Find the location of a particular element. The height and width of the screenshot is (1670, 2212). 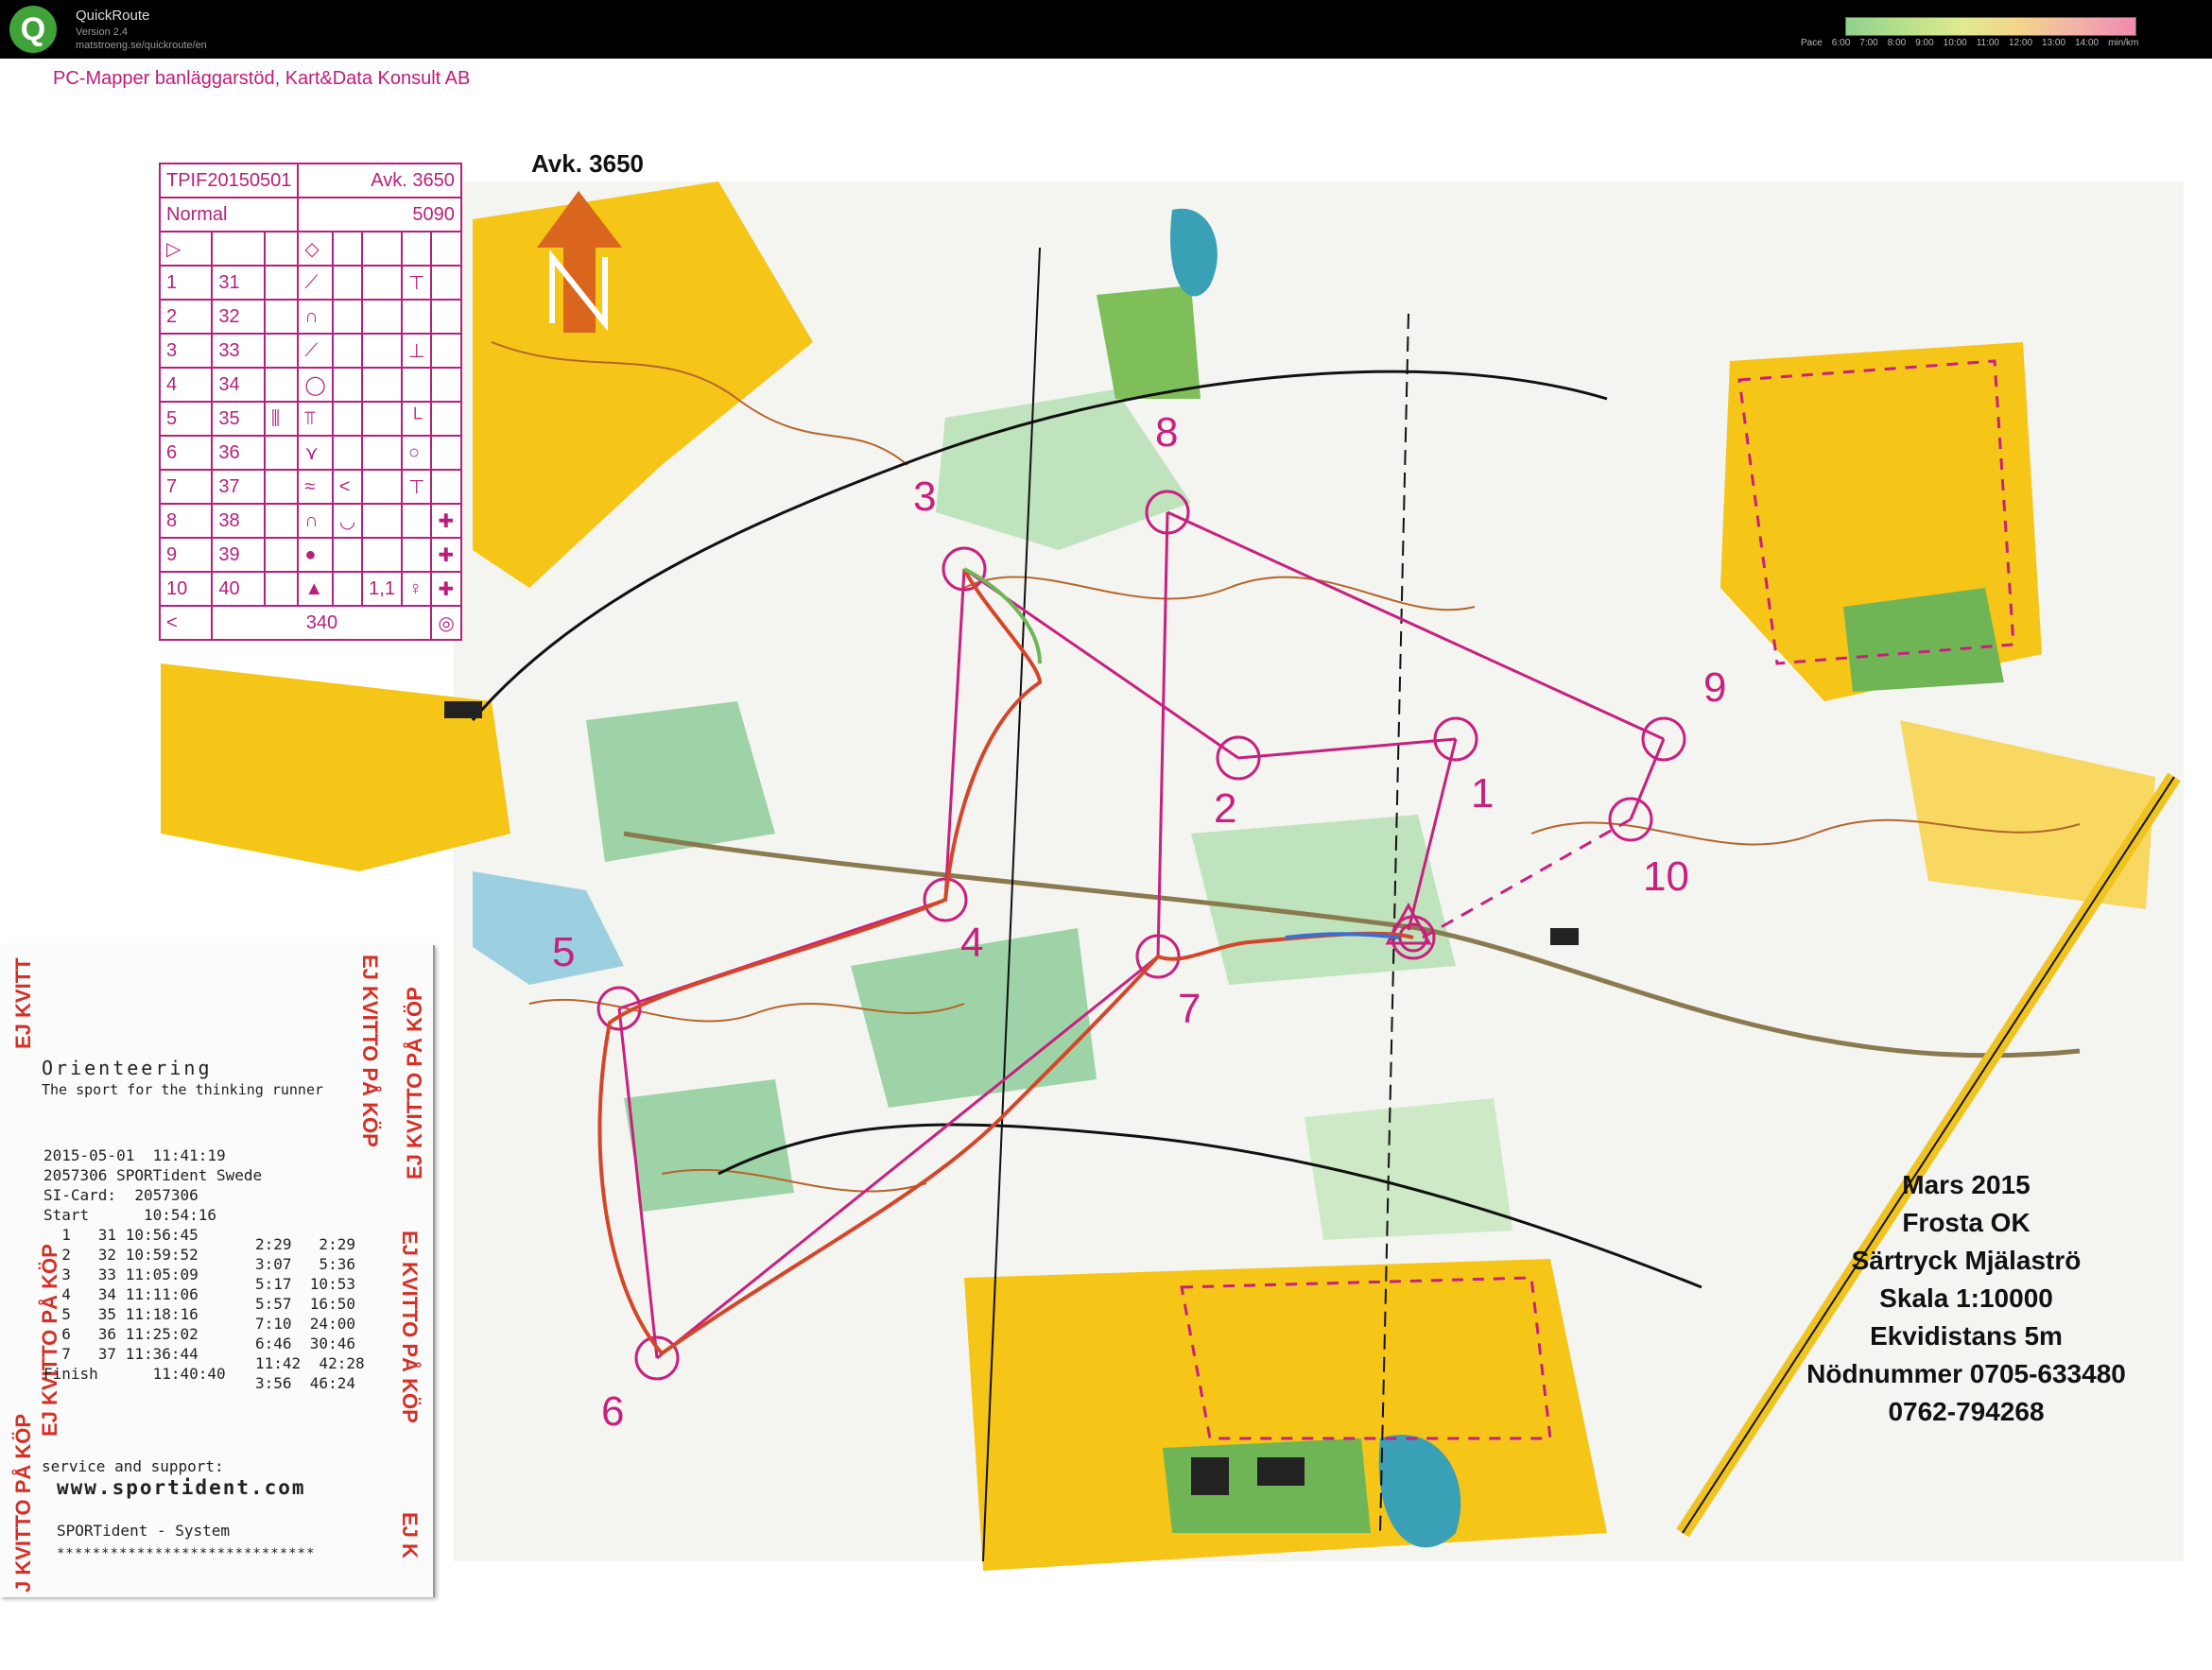

control-label: 4 is located at coordinates (971, 943).